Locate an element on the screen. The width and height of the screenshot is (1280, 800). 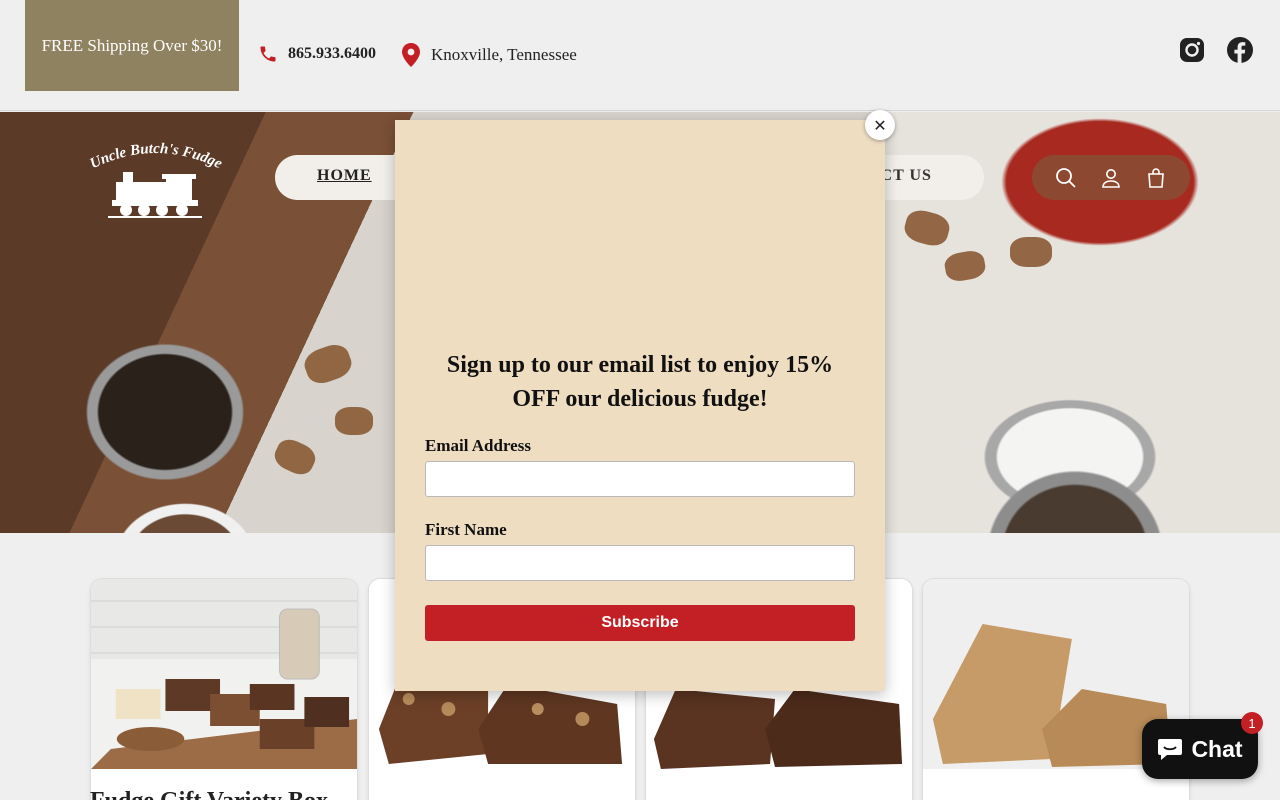
instagram-icon is located at coordinates (1192, 50).